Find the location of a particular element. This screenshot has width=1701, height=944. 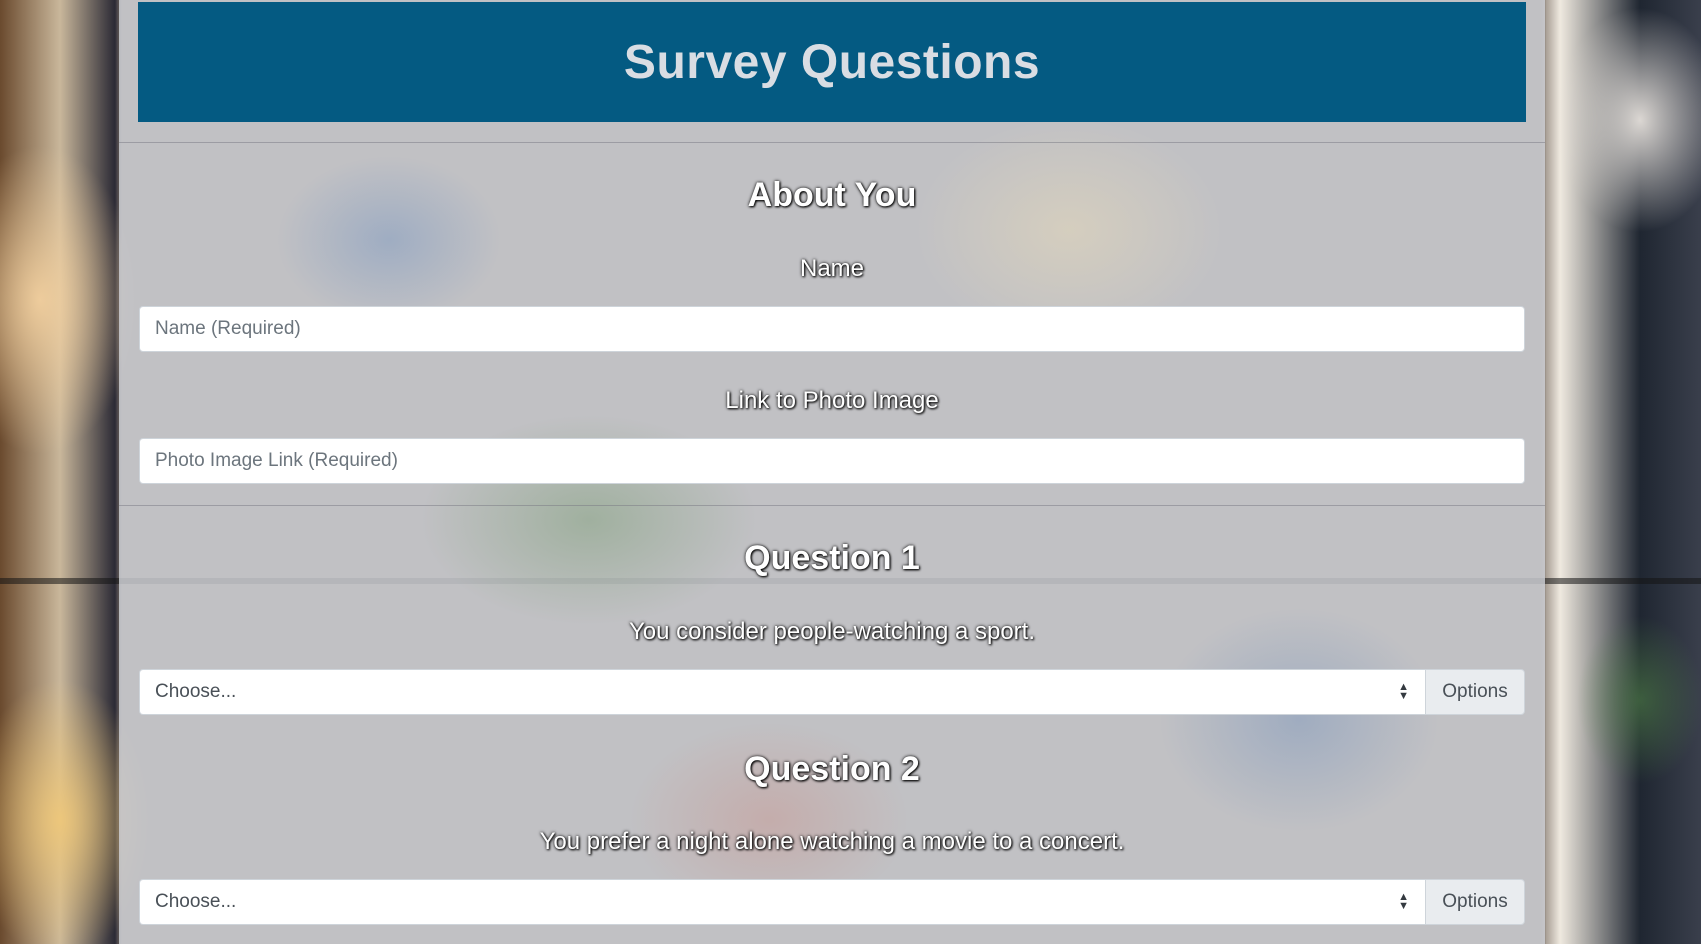

section-divider is located at coordinates (832, 505).